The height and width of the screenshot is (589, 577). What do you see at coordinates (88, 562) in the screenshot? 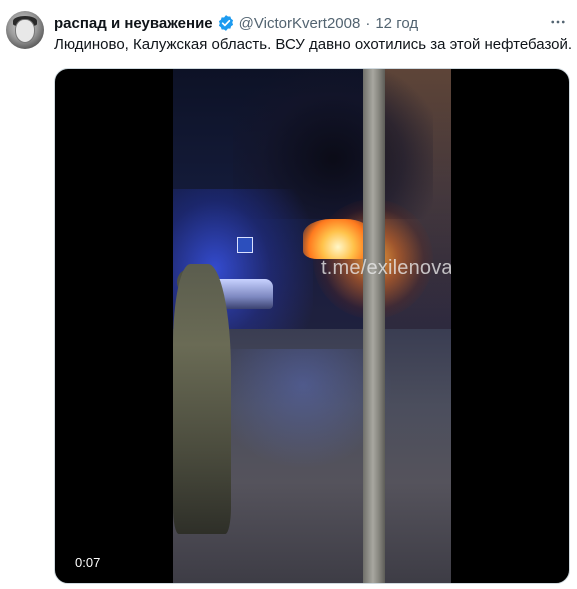
I see `video-timecode: 0:07` at bounding box center [88, 562].